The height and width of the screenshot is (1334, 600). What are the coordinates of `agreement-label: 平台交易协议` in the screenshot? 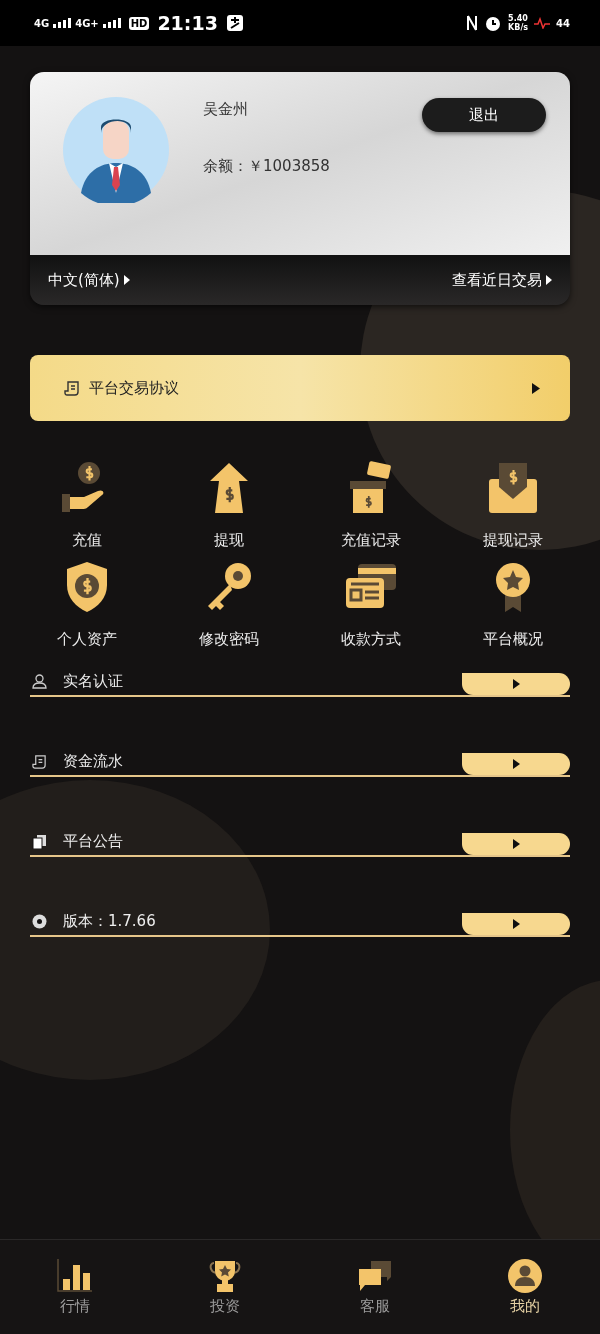 It's located at (134, 388).